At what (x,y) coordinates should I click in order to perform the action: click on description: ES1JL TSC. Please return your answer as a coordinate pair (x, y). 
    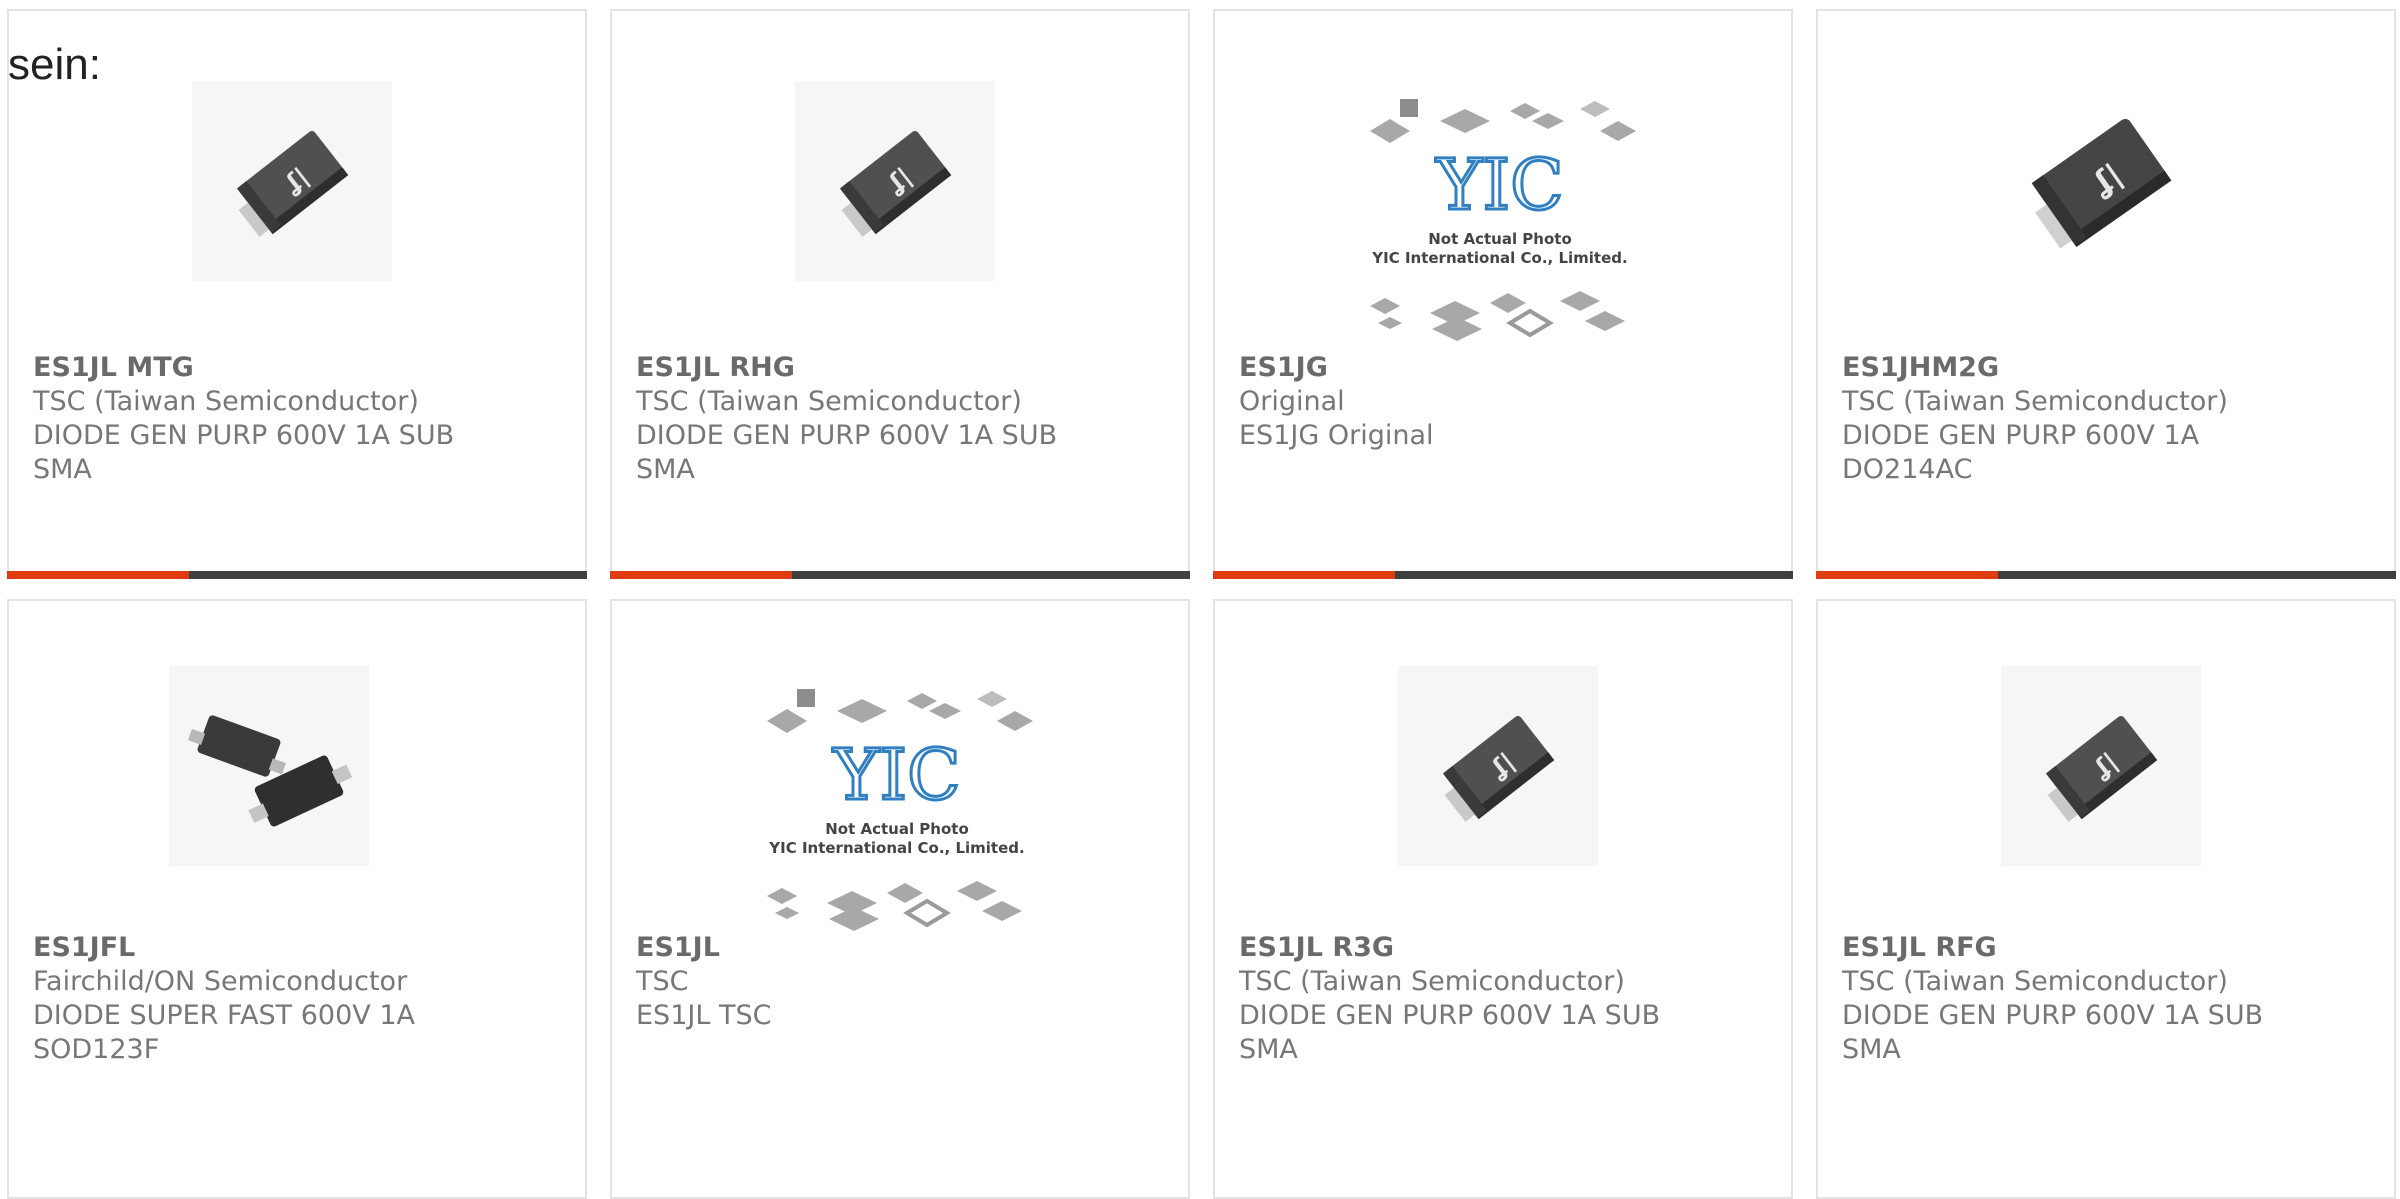
    Looking at the image, I should click on (704, 1015).